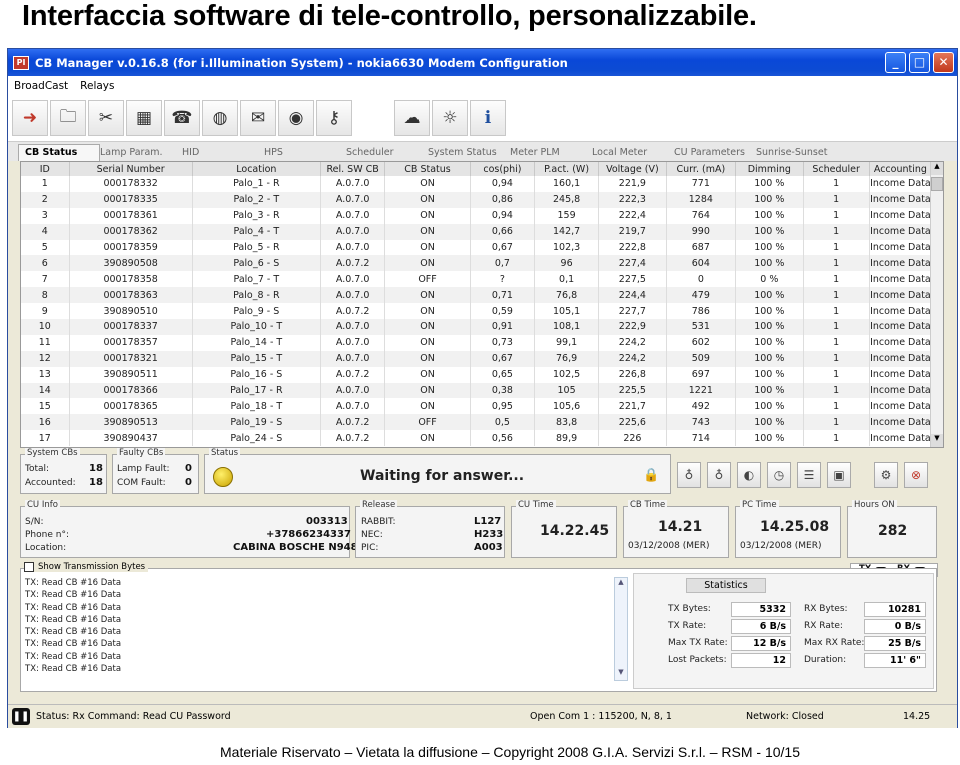 This screenshot has height=765, width=960. I want to click on tx-rate-label: TX Rate:, so click(687, 626).